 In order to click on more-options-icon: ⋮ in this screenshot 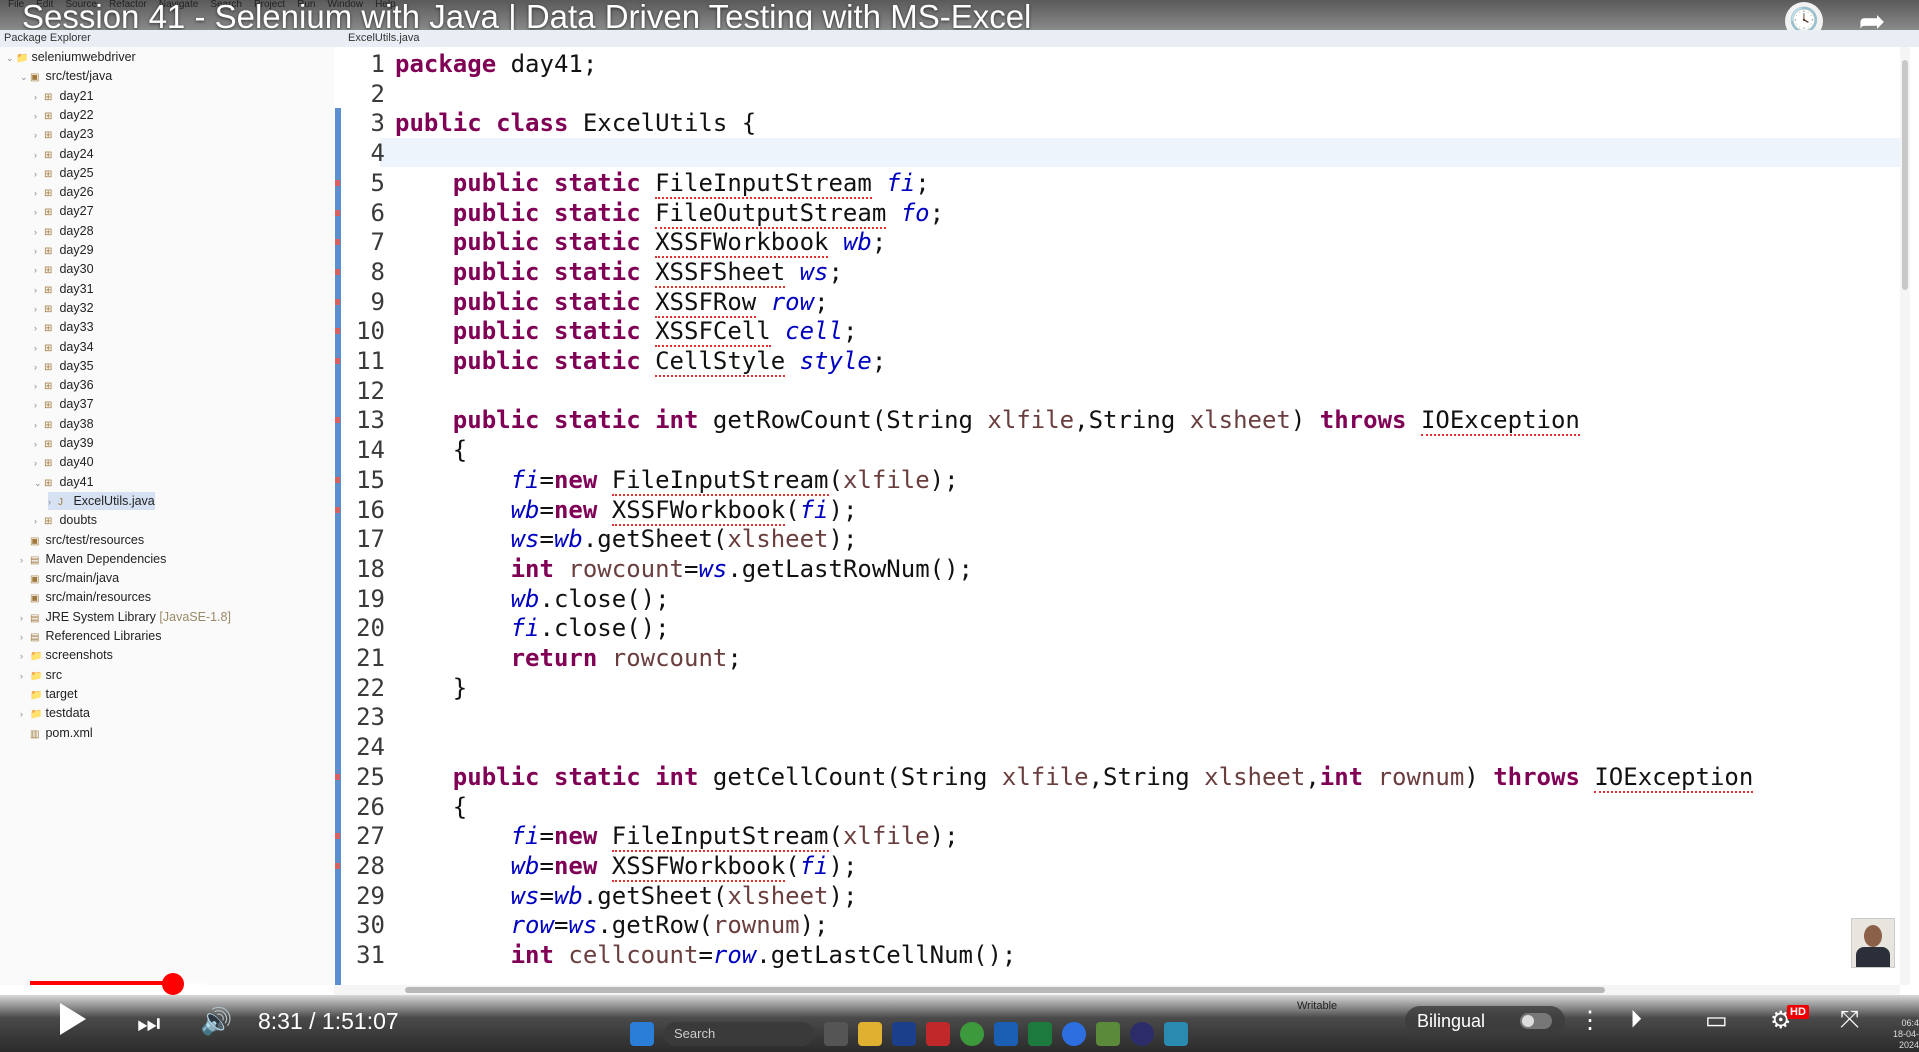, I will do `click(1590, 1020)`.